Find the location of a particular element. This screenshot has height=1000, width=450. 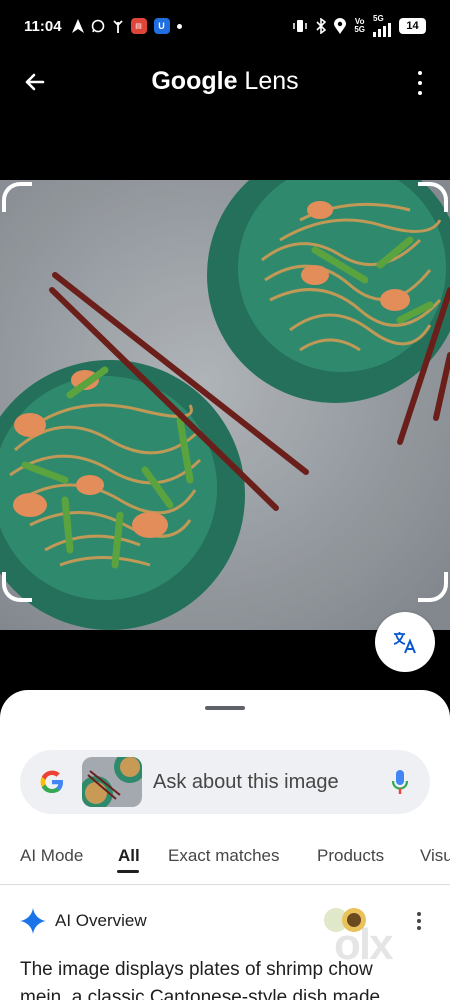

tab-products: Products is located at coordinates (350, 856).